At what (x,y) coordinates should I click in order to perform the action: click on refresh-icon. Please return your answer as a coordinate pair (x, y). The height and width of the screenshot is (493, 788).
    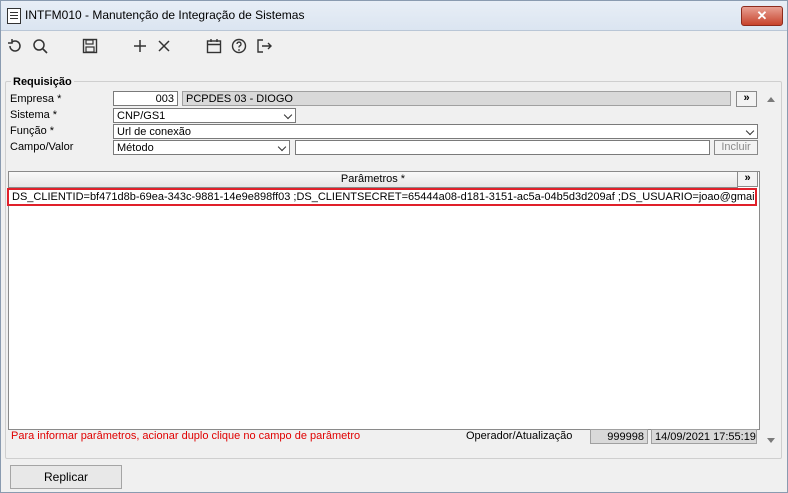
    Looking at the image, I should click on (14, 45).